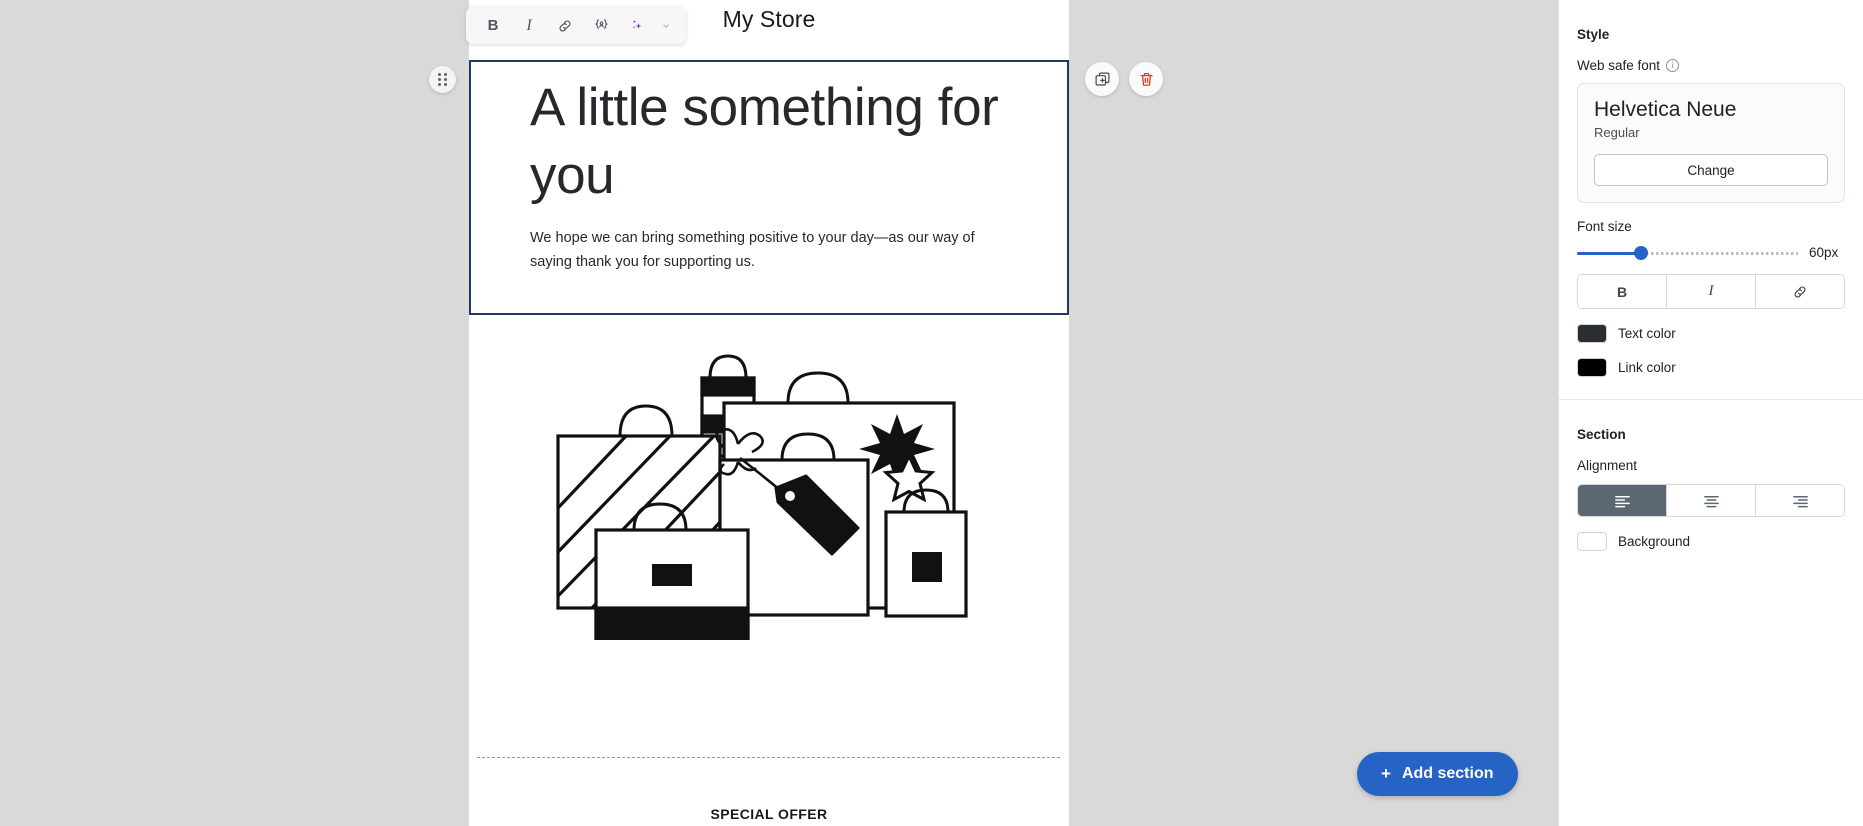  What do you see at coordinates (493, 26) in the screenshot?
I see `toolbar-bold-button: B` at bounding box center [493, 26].